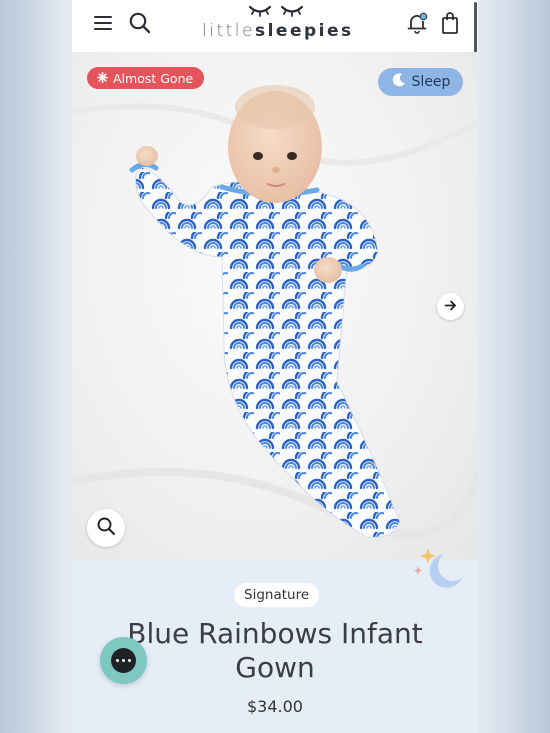  I want to click on site-header: littlesleepies, so click(275, 33).